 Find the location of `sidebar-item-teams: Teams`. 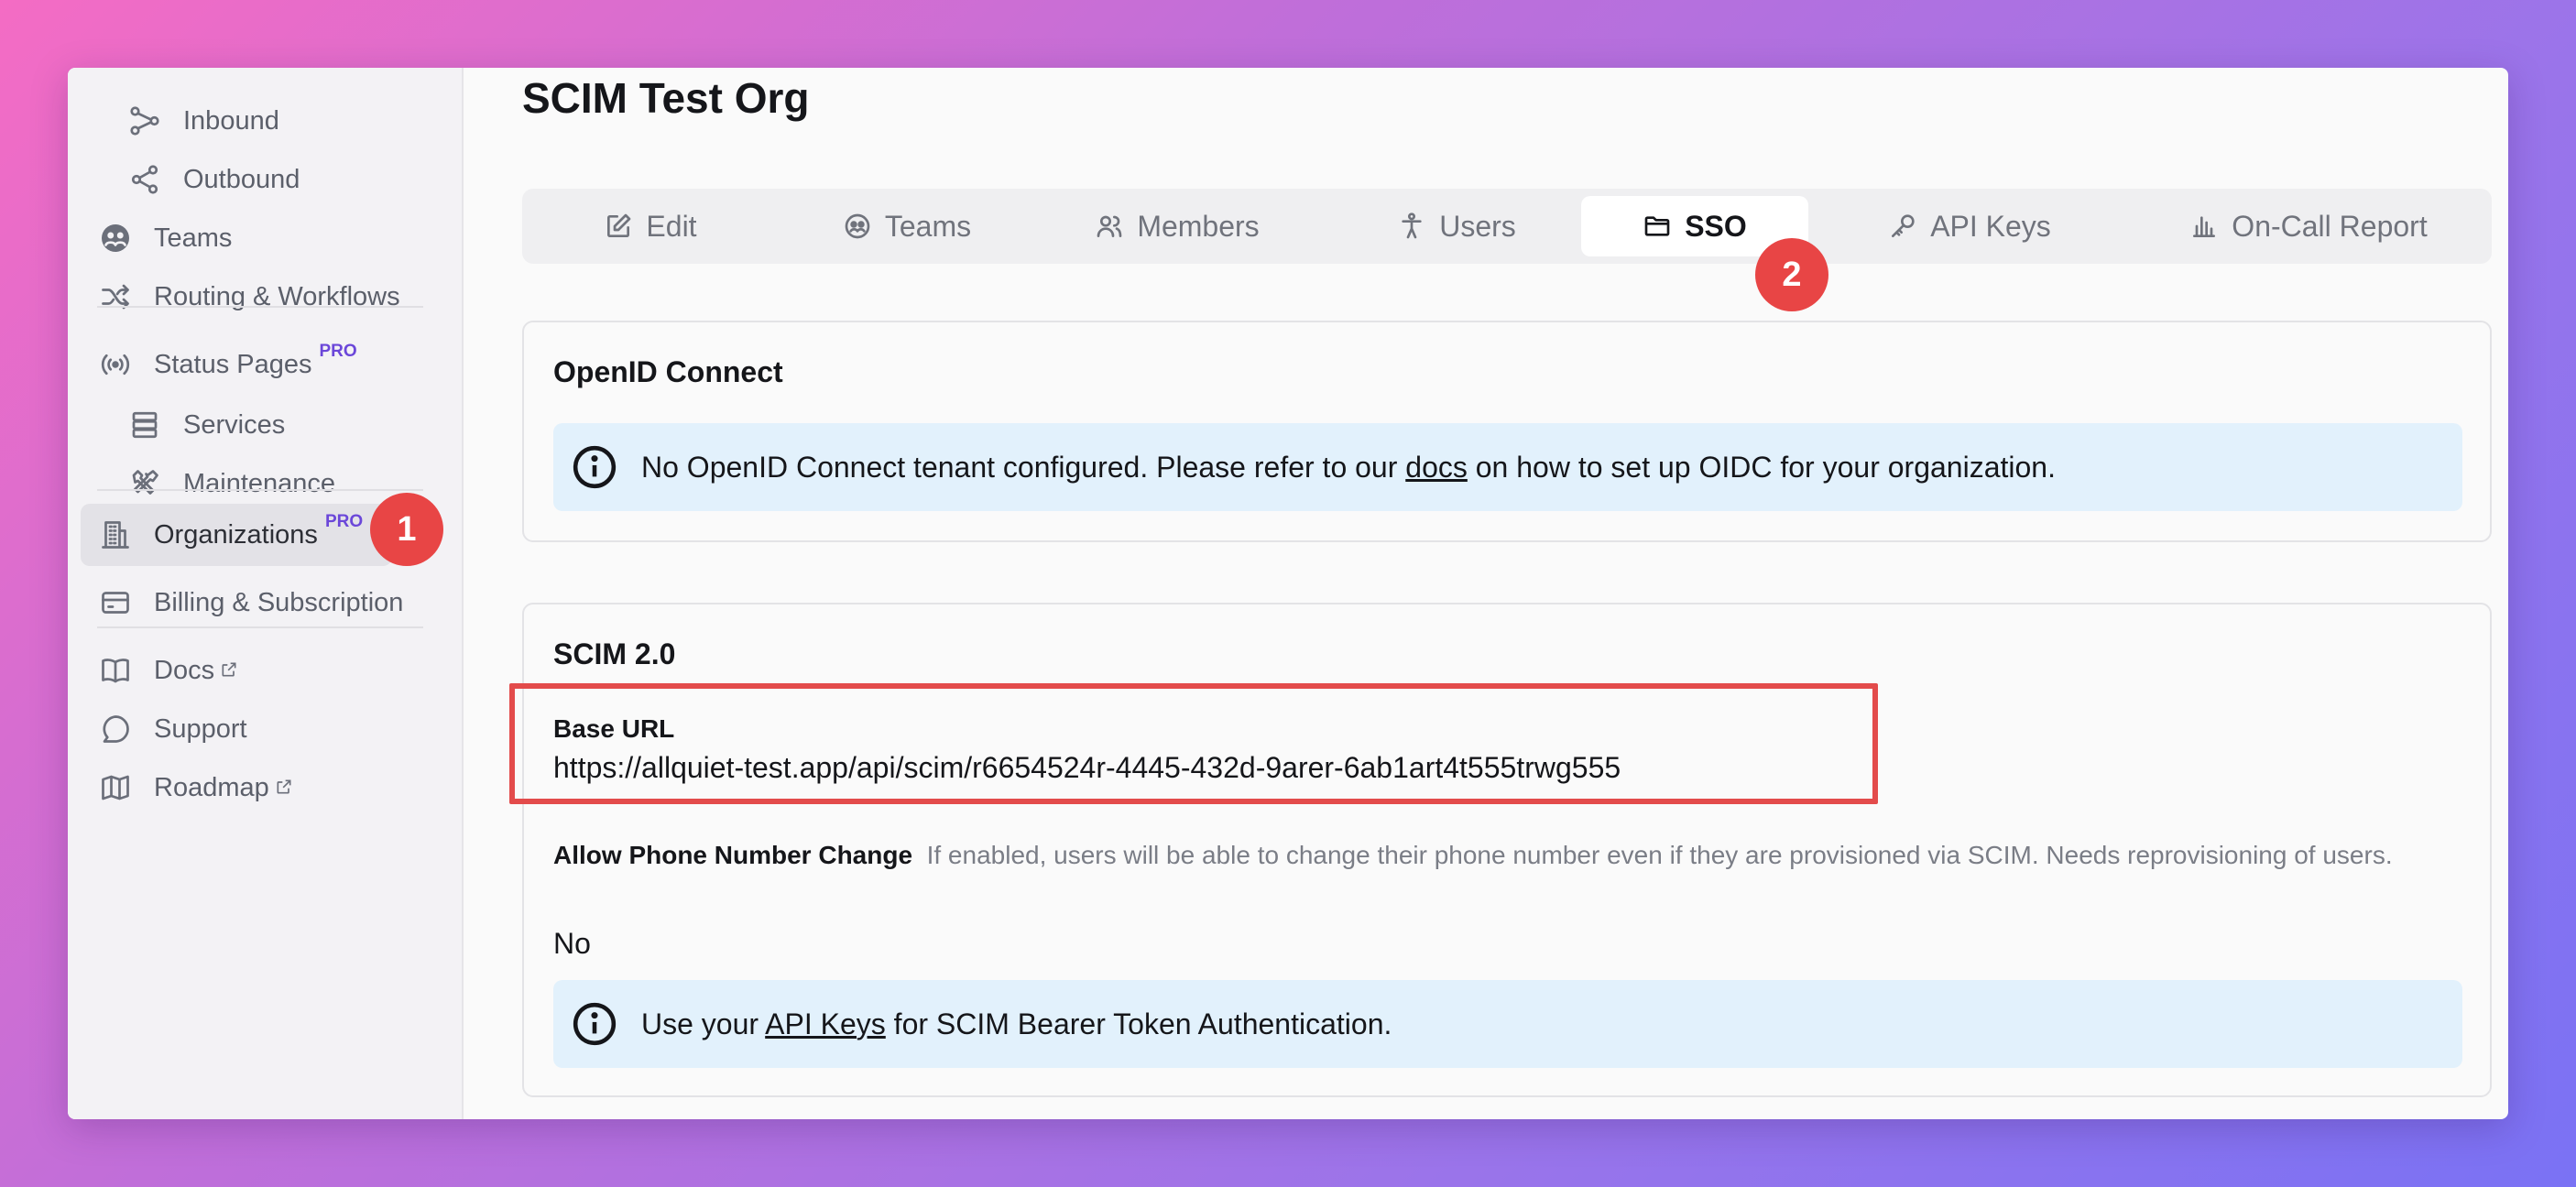

sidebar-item-teams: Teams is located at coordinates (165, 238).